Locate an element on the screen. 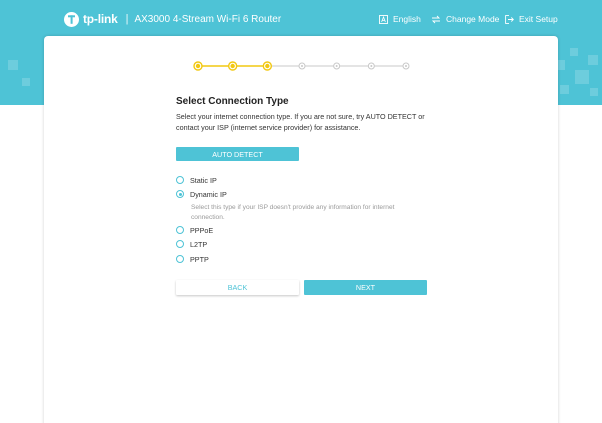 The width and height of the screenshot is (602, 423). model-name: AX3000 4-Stream Wi-Fi 6 Router is located at coordinates (208, 19).